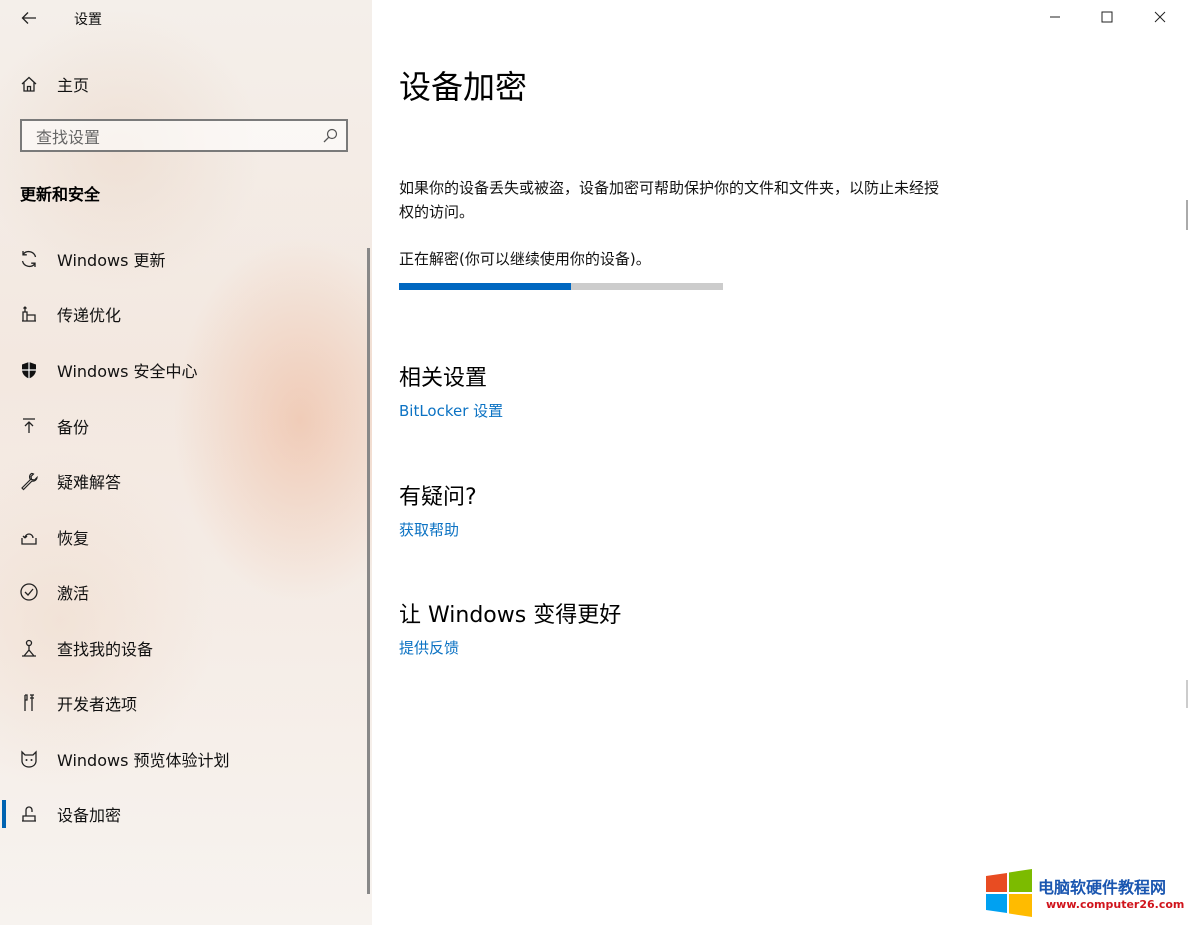 The height and width of the screenshot is (925, 1188). Describe the element at coordinates (186, 18) in the screenshot. I see `title-bar: 设置` at that location.